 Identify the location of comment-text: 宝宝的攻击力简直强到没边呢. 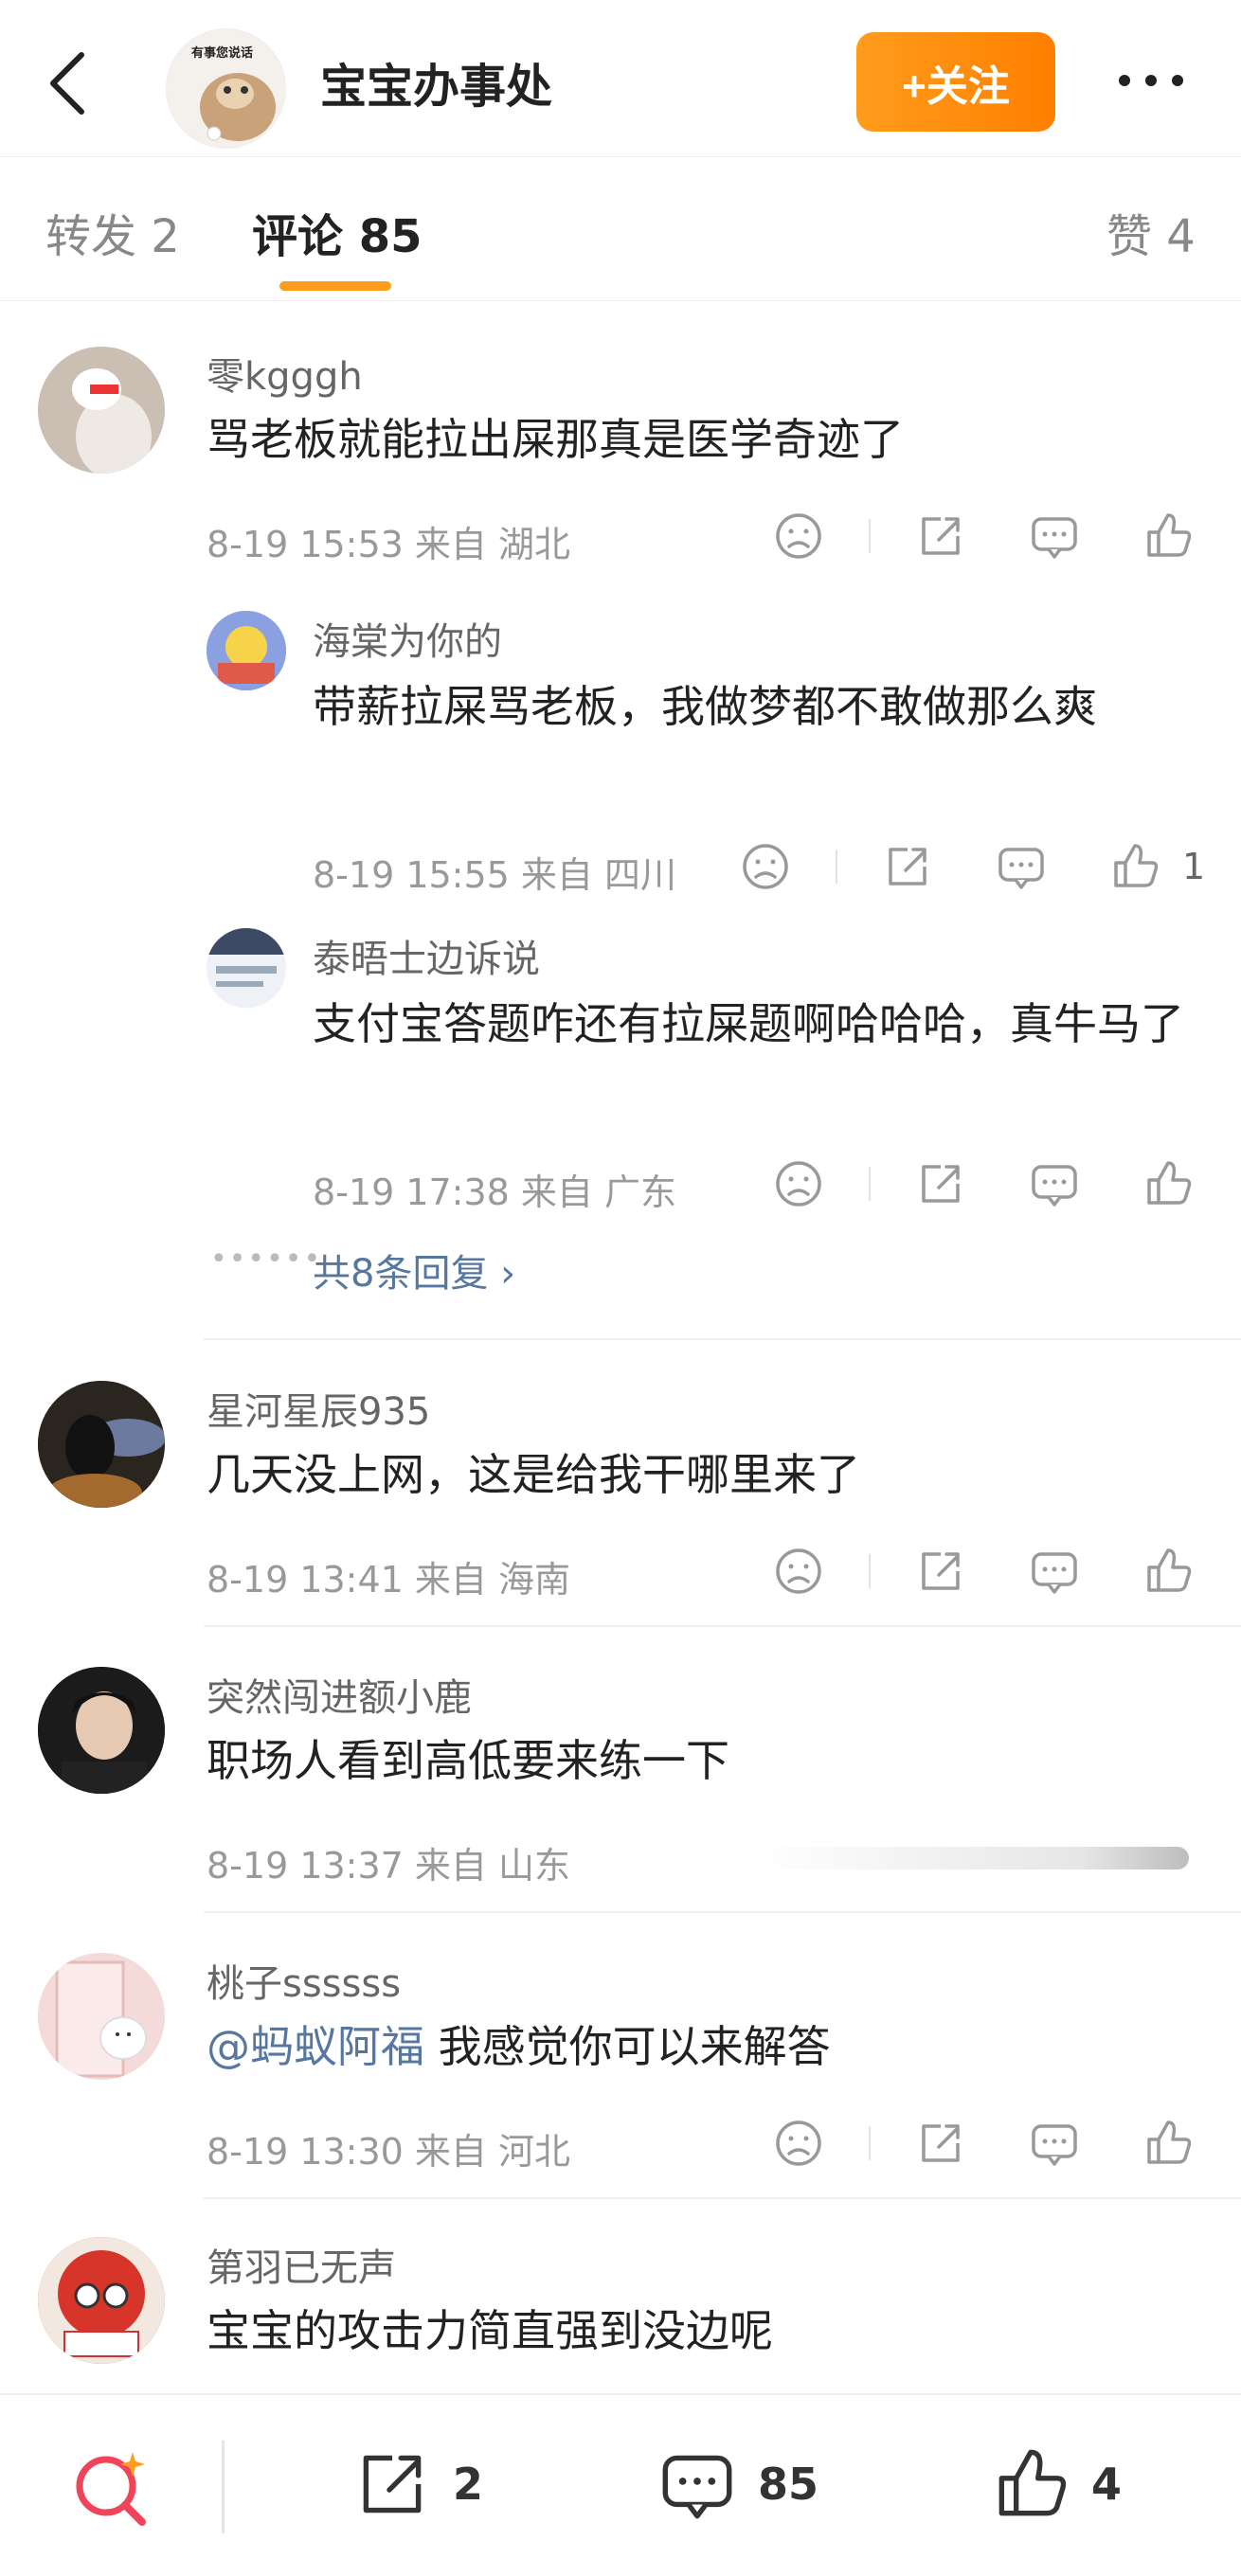
(490, 2330).